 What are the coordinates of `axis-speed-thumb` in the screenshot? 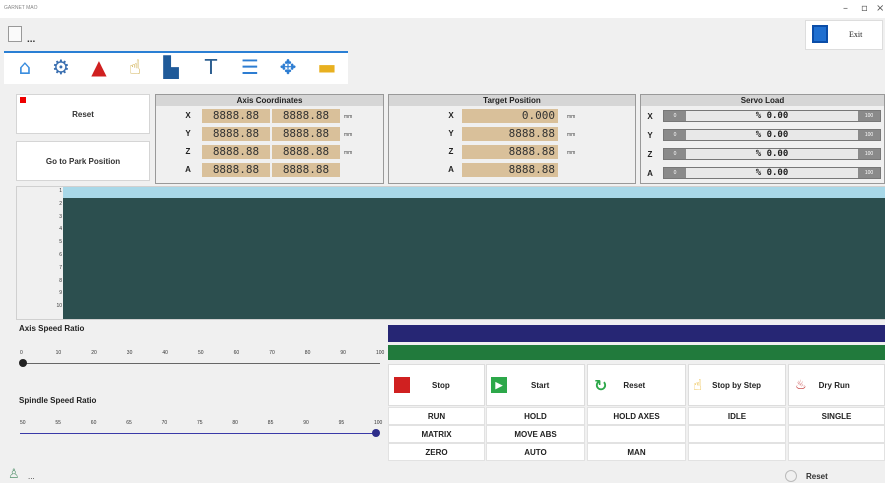 It's located at (23, 363).